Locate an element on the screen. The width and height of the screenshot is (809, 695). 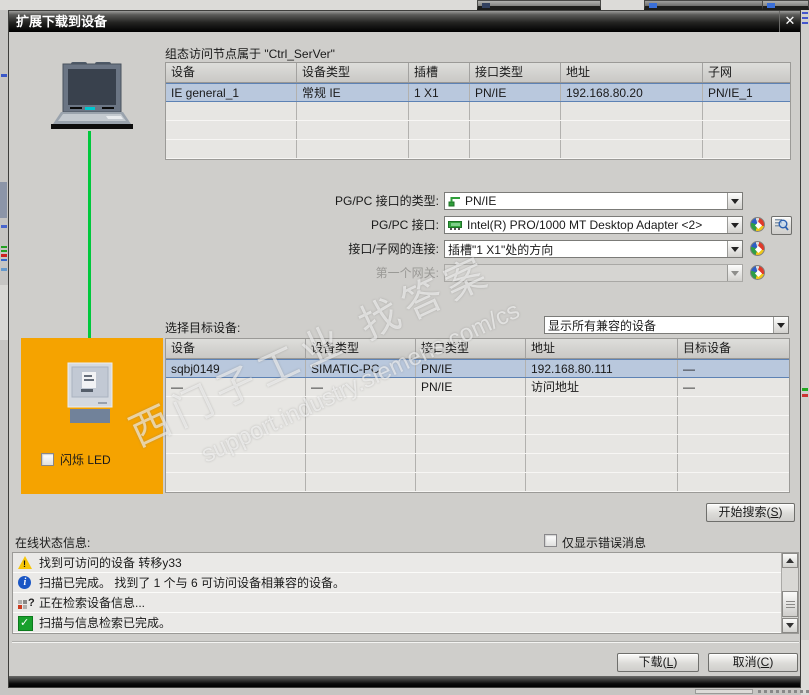
scrollbar-thumb is located at coordinates (790, 604).